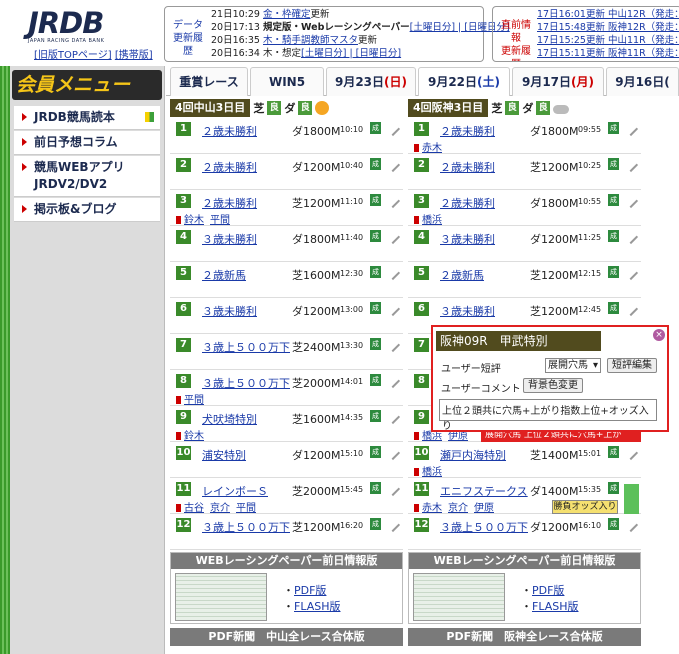 This screenshot has height=654, width=679. I want to click on jockey-link: 古谷, so click(194, 508).